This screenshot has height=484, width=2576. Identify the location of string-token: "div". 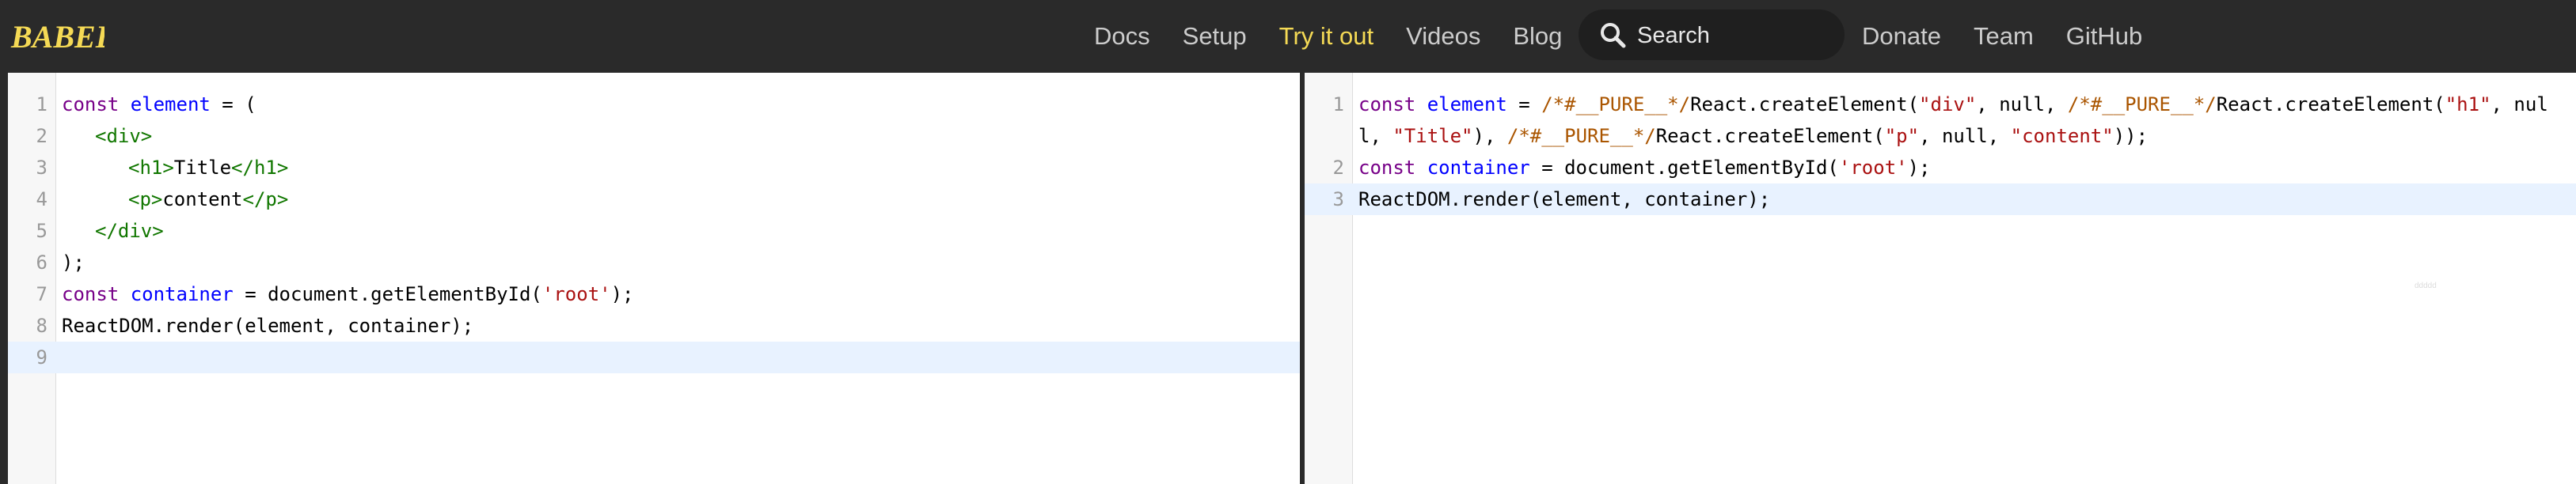
(1948, 104).